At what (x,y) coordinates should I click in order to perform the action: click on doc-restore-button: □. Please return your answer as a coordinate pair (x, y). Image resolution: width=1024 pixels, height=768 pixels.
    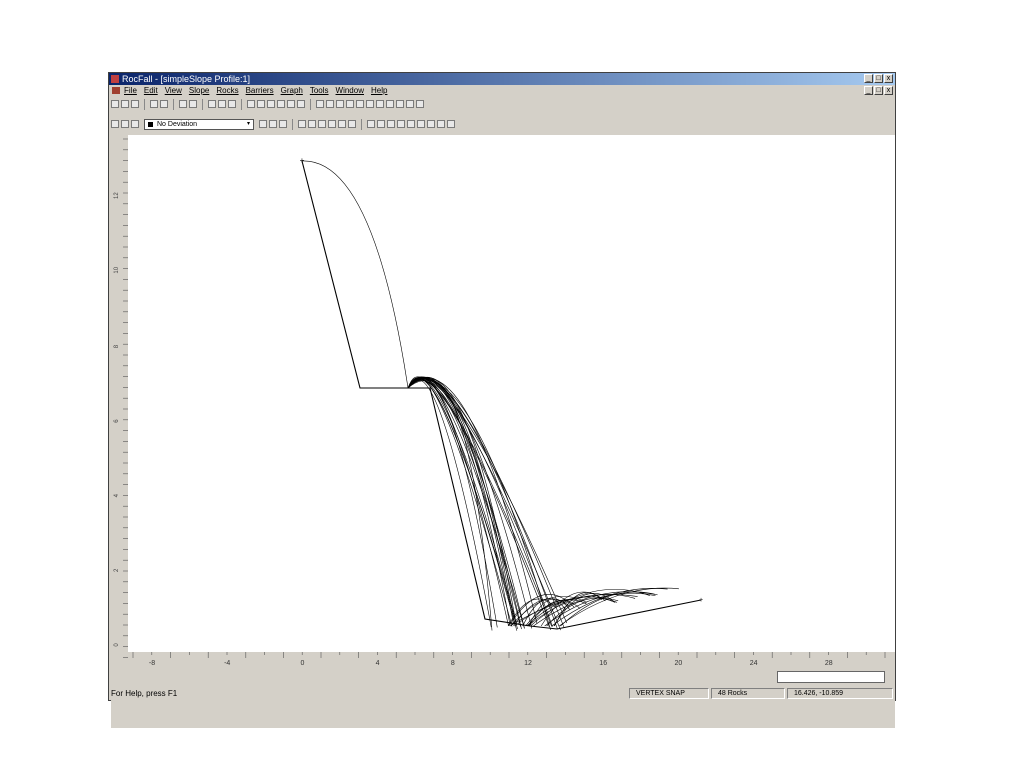
    Looking at the image, I should click on (878, 90).